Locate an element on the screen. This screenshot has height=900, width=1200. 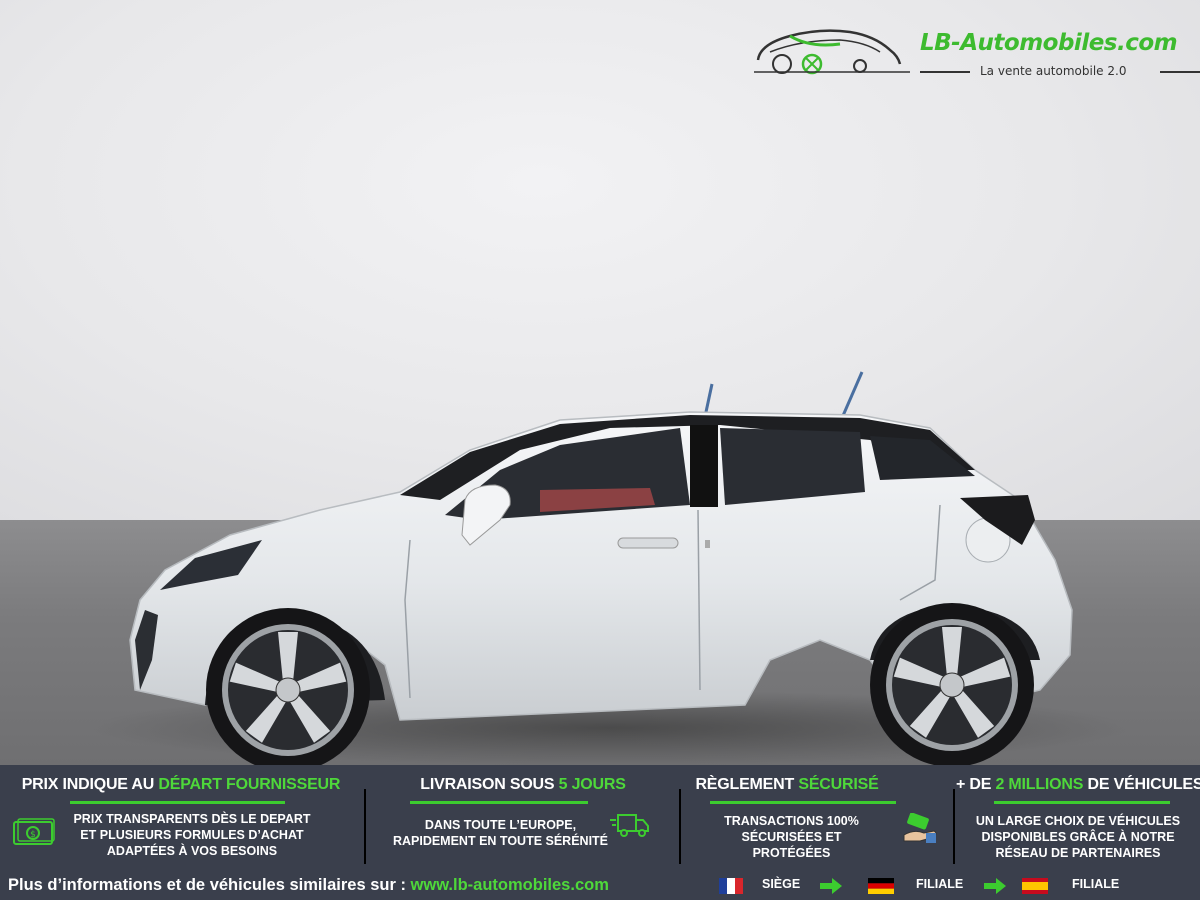
tagline-divider-right is located at coordinates (1180, 72).